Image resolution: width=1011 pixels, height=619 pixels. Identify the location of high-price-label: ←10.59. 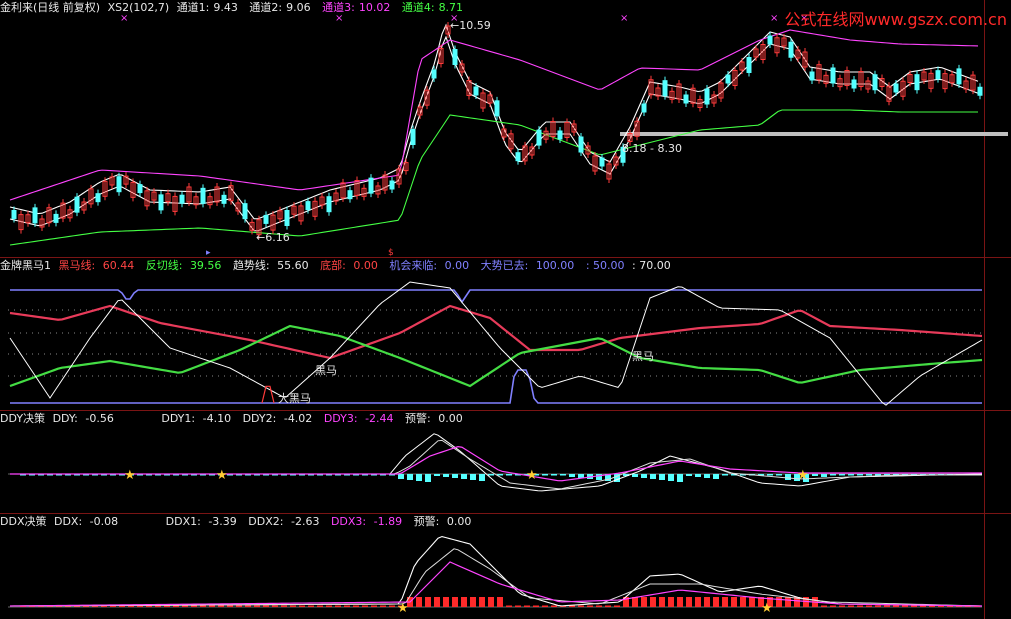
(470, 25).